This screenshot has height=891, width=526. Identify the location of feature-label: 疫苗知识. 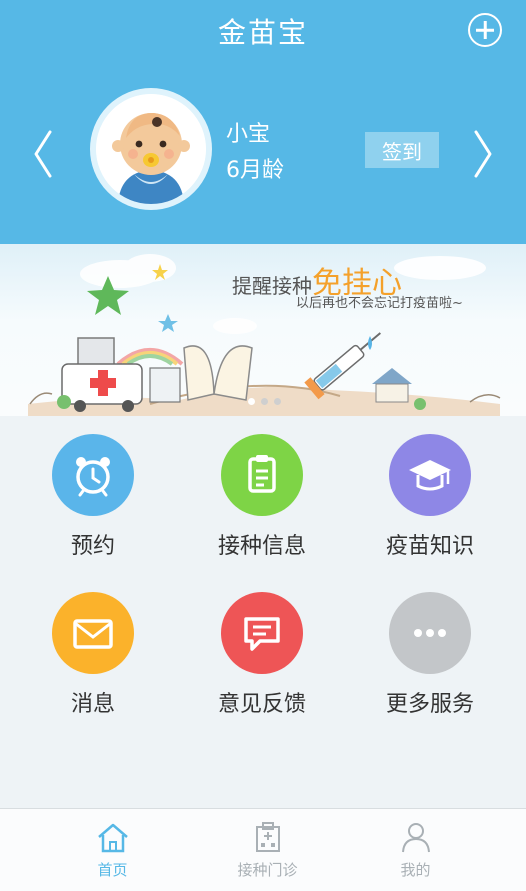
(429, 546).